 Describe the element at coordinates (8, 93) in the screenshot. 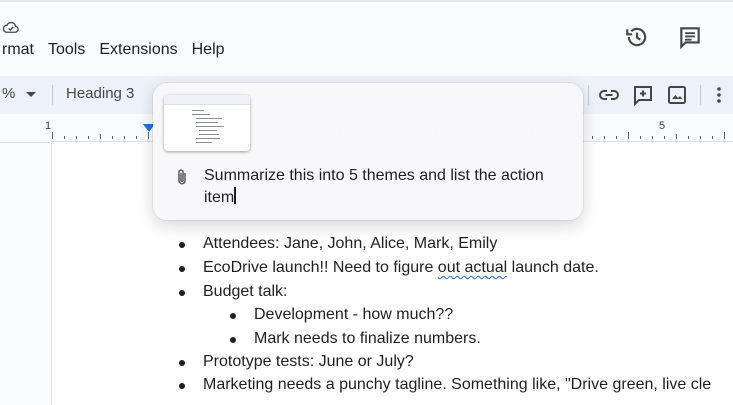

I see `zoom-select: %` at that location.